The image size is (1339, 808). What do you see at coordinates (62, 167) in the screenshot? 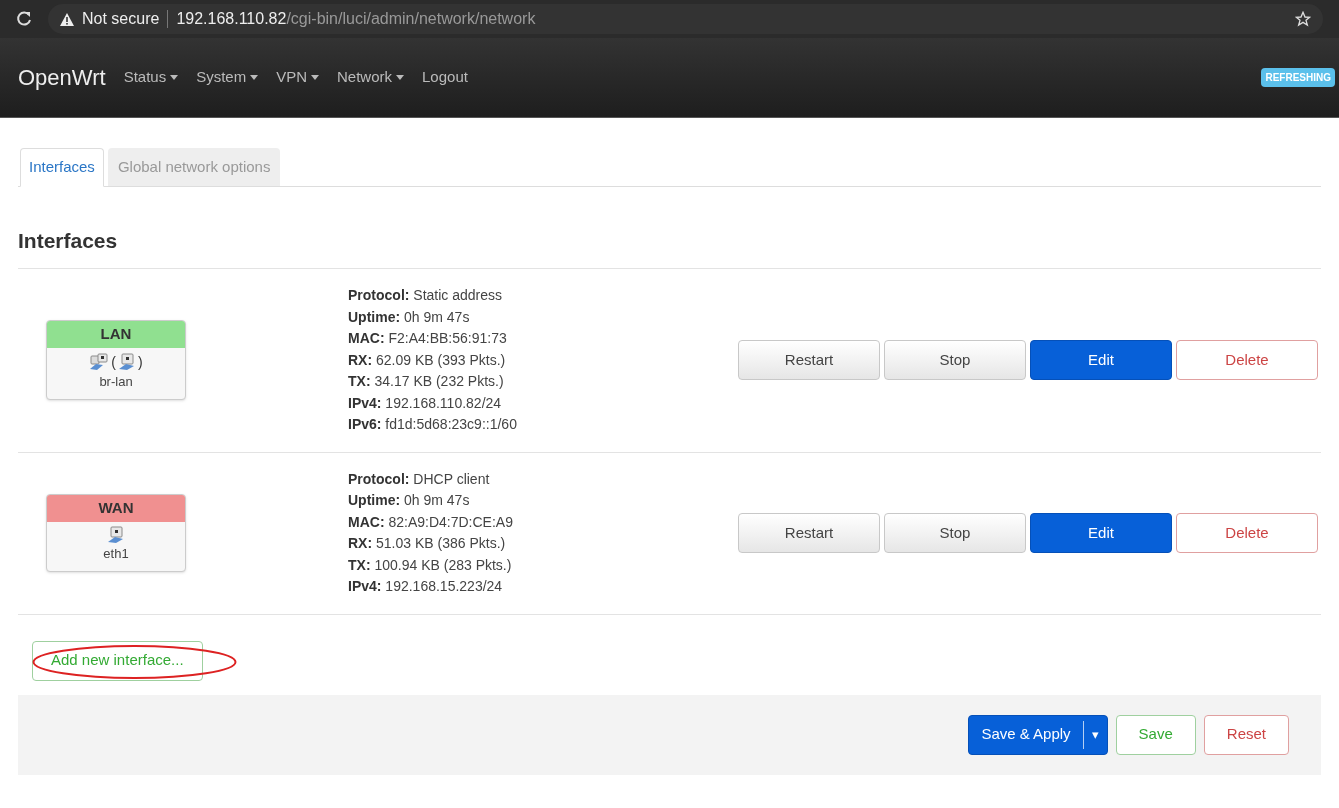
I see `tab: Interfaces` at bounding box center [62, 167].